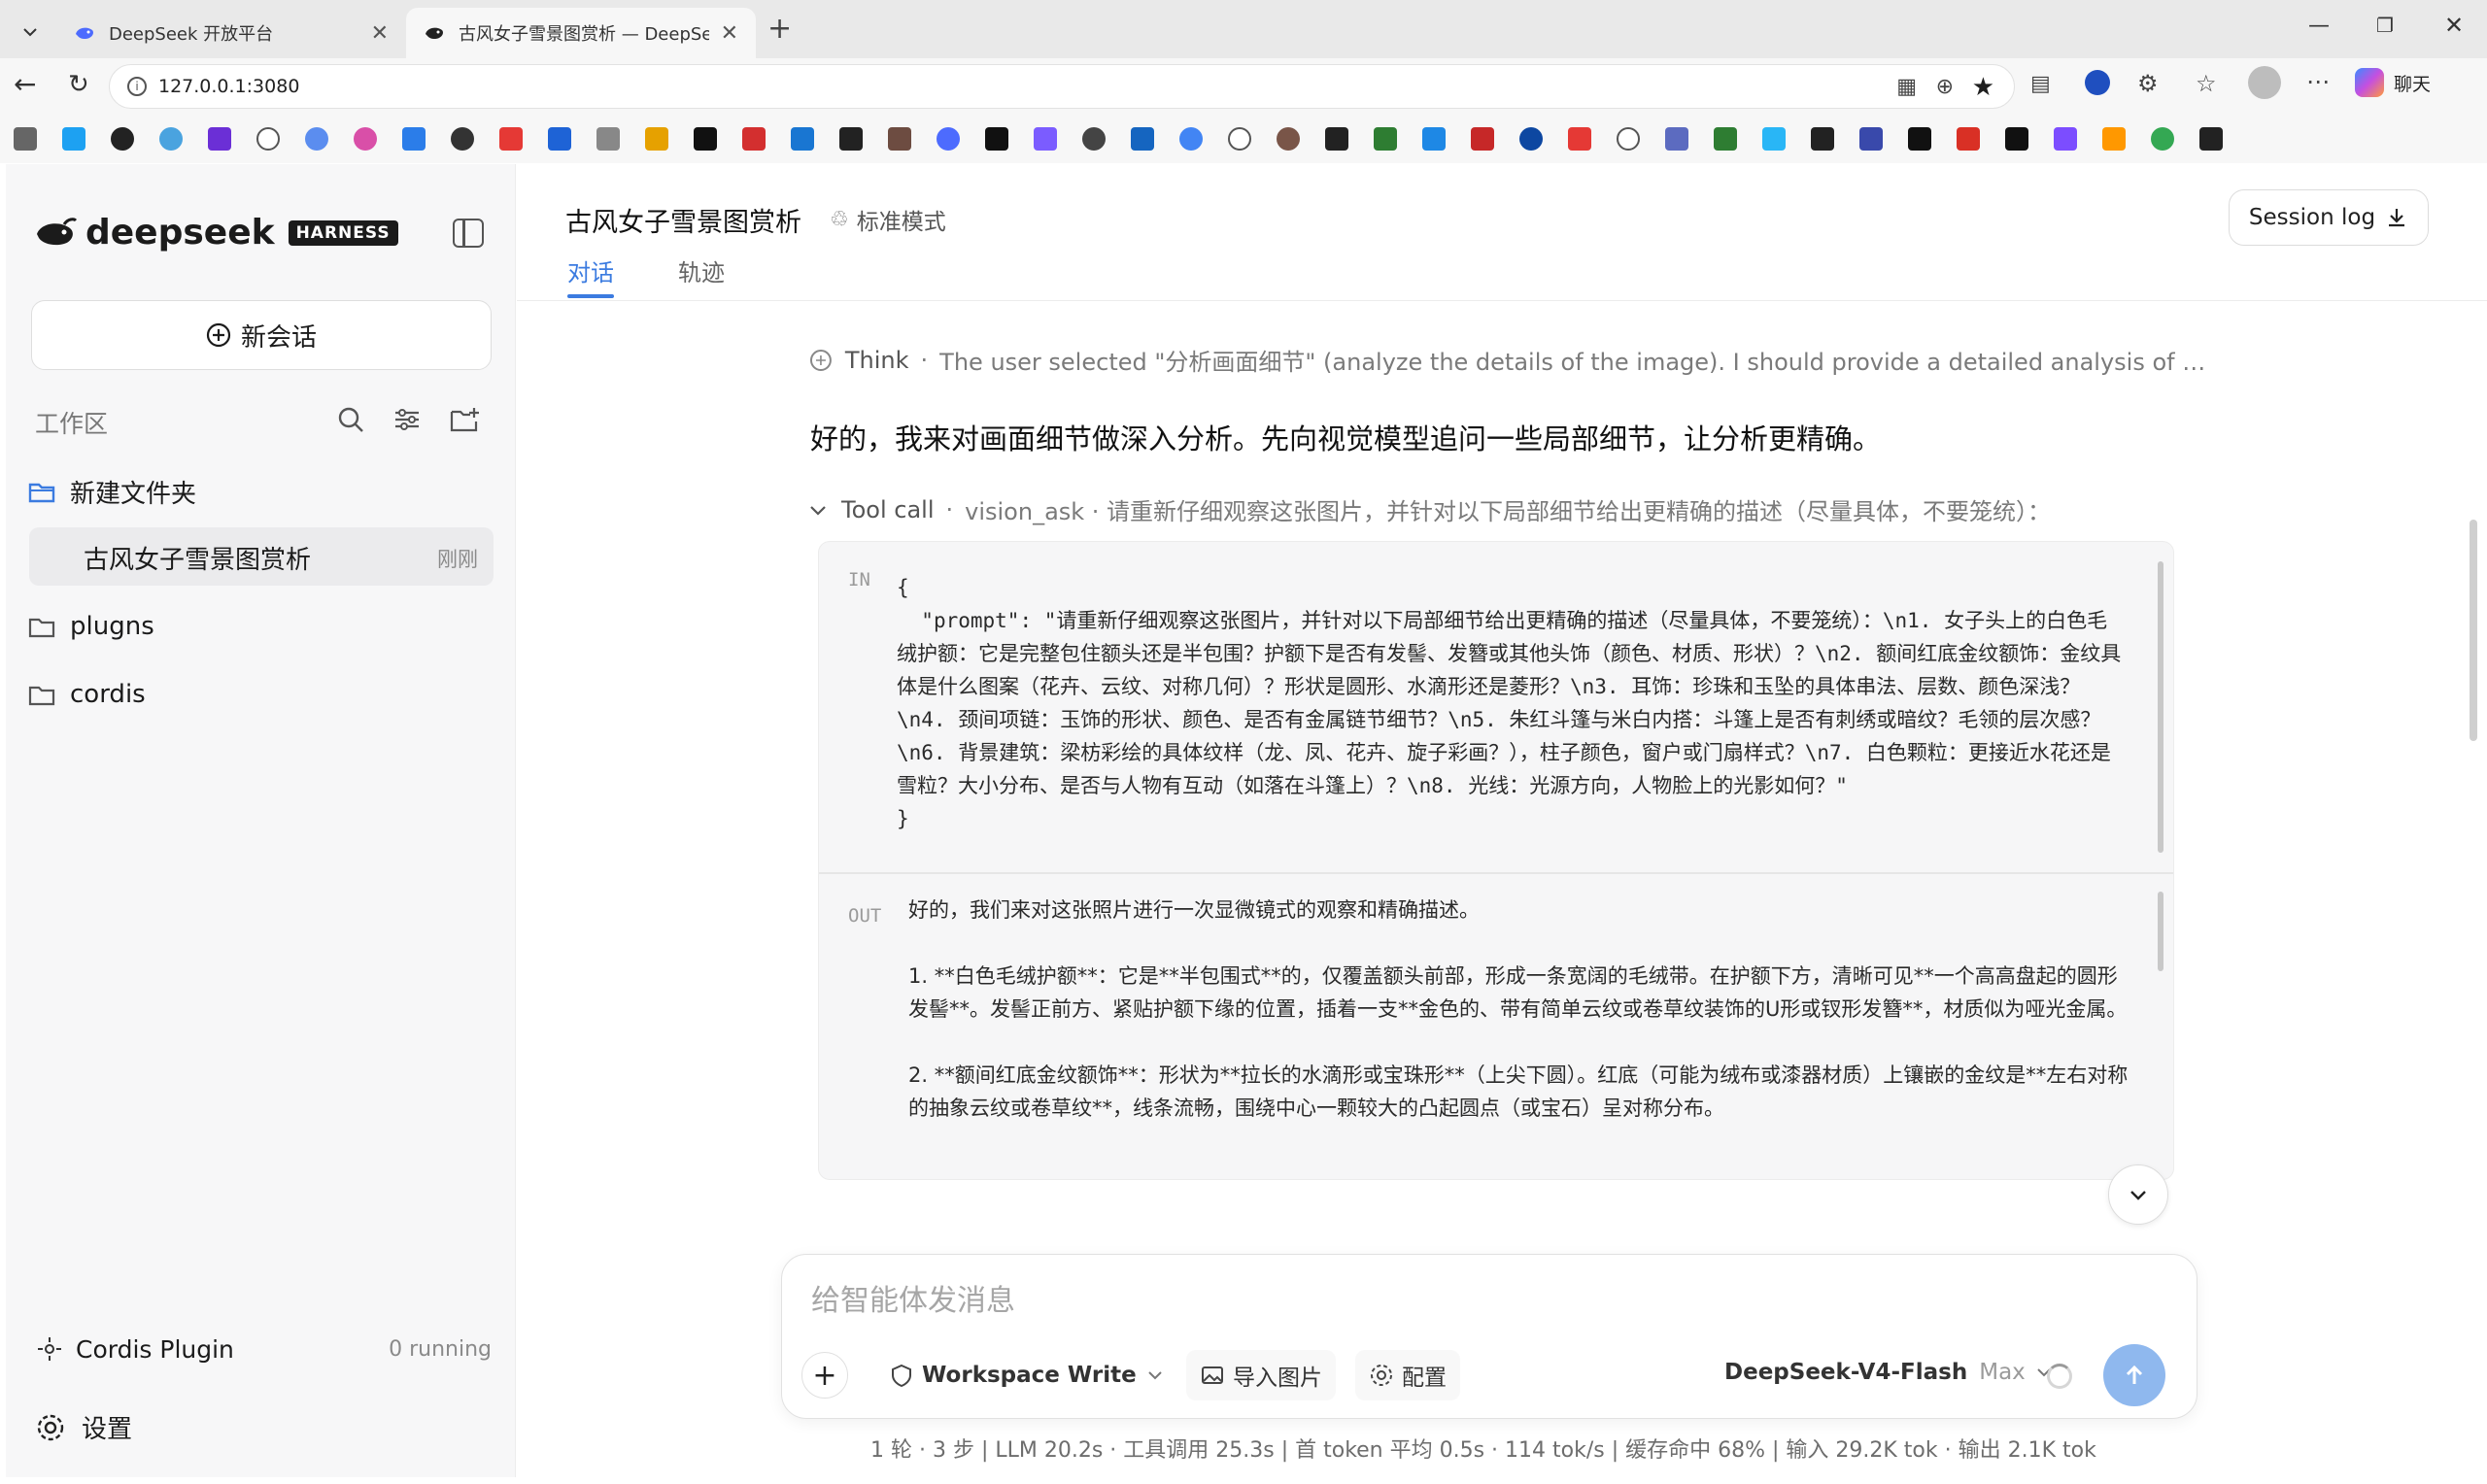 This screenshot has height=1484, width=2487. What do you see at coordinates (86, 694) in the screenshot?
I see `folder-item: cordis` at bounding box center [86, 694].